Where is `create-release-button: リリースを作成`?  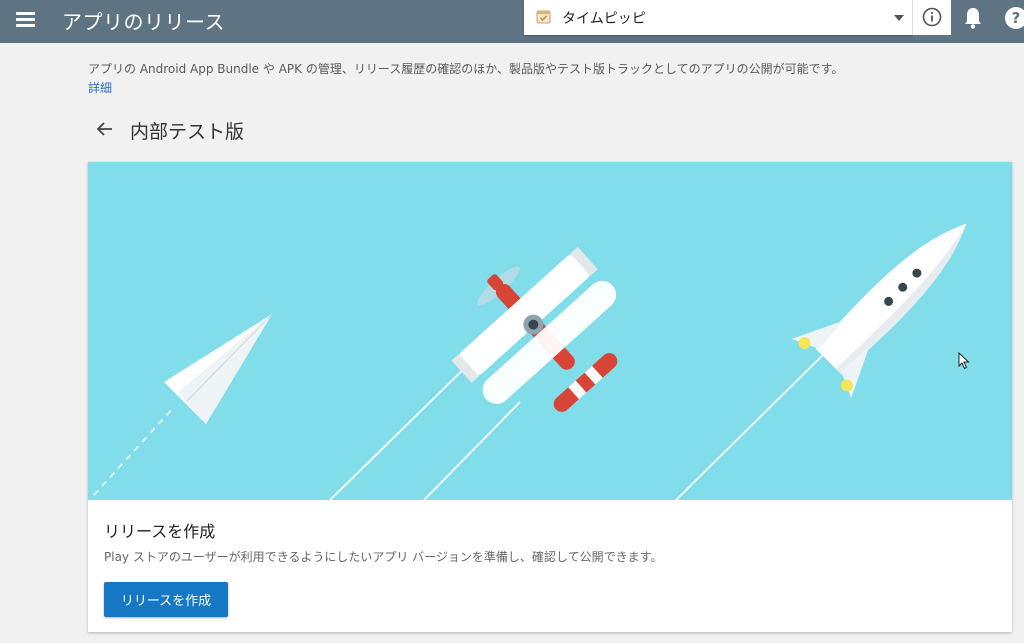
create-release-button: リリースを作成 is located at coordinates (166, 599).